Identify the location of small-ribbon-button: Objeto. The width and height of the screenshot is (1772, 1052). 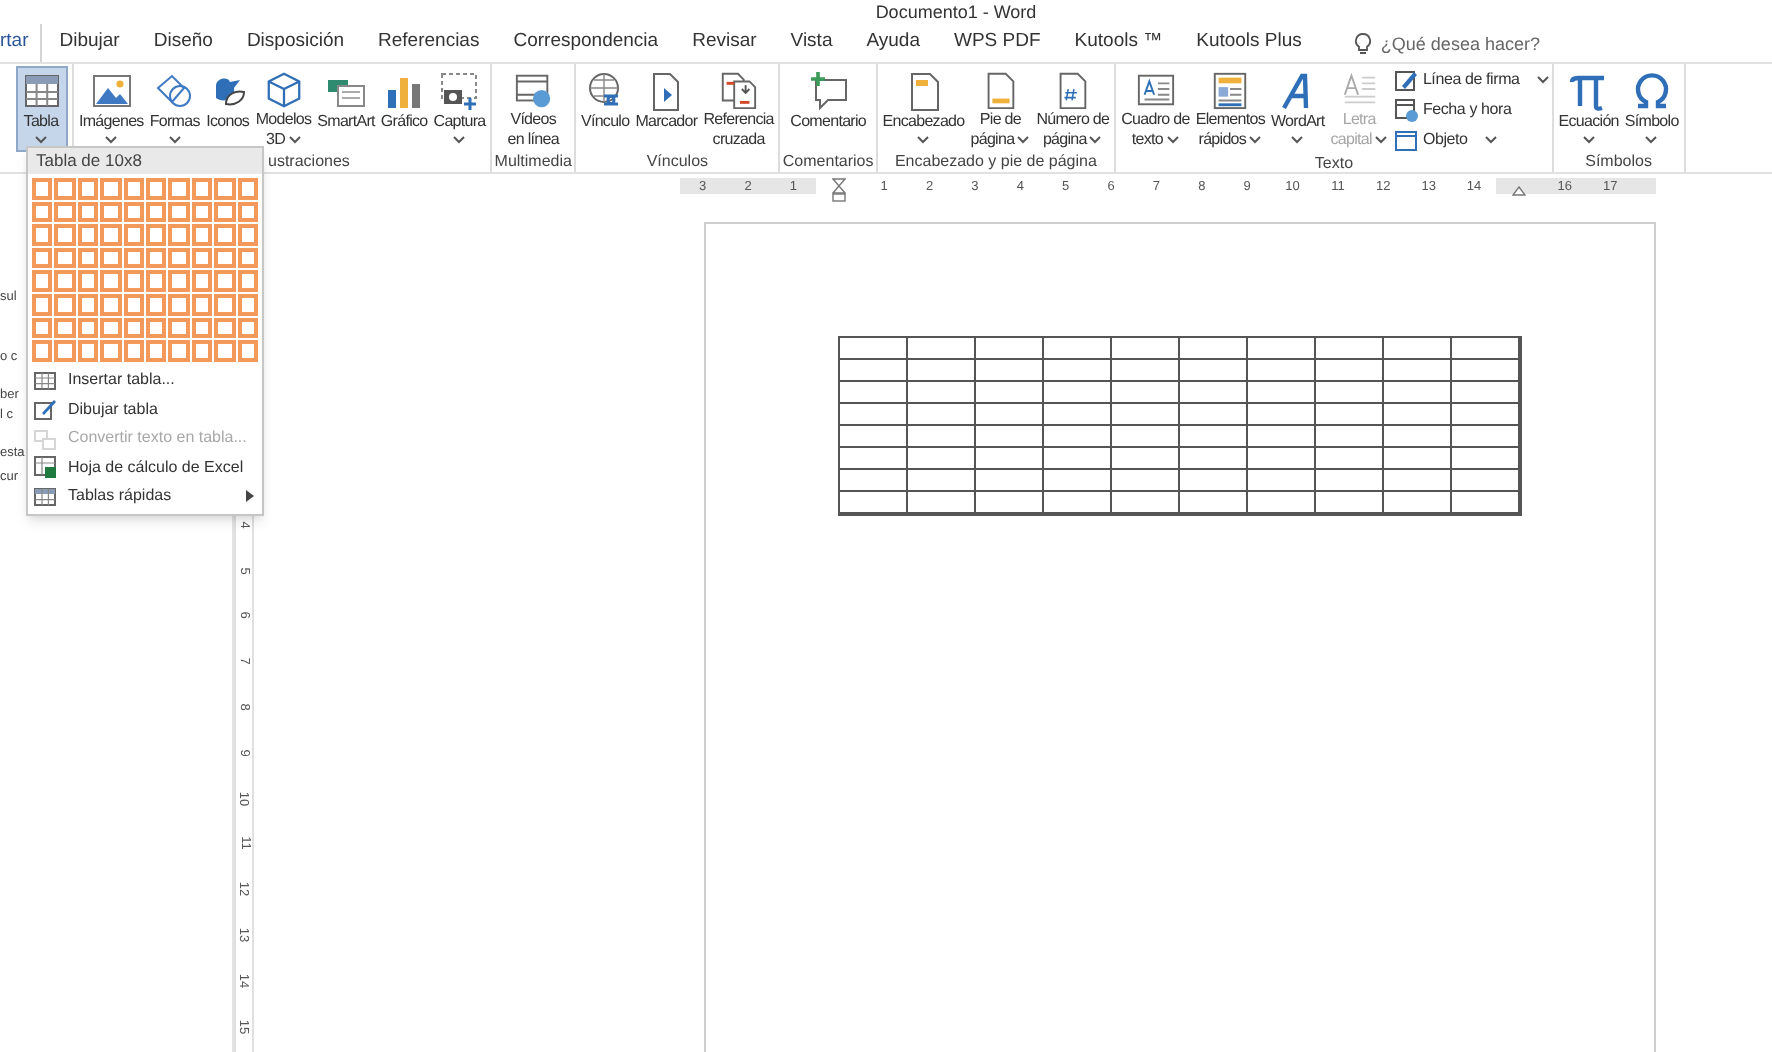
(1472, 140).